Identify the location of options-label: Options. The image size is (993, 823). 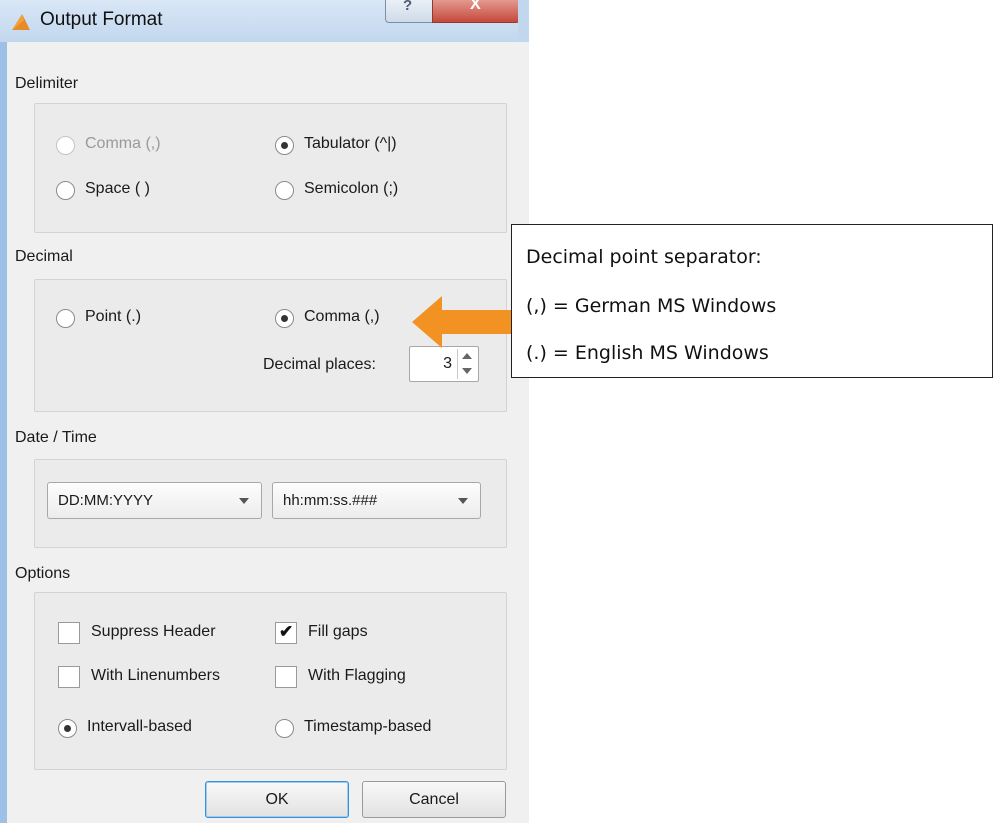
(43, 573).